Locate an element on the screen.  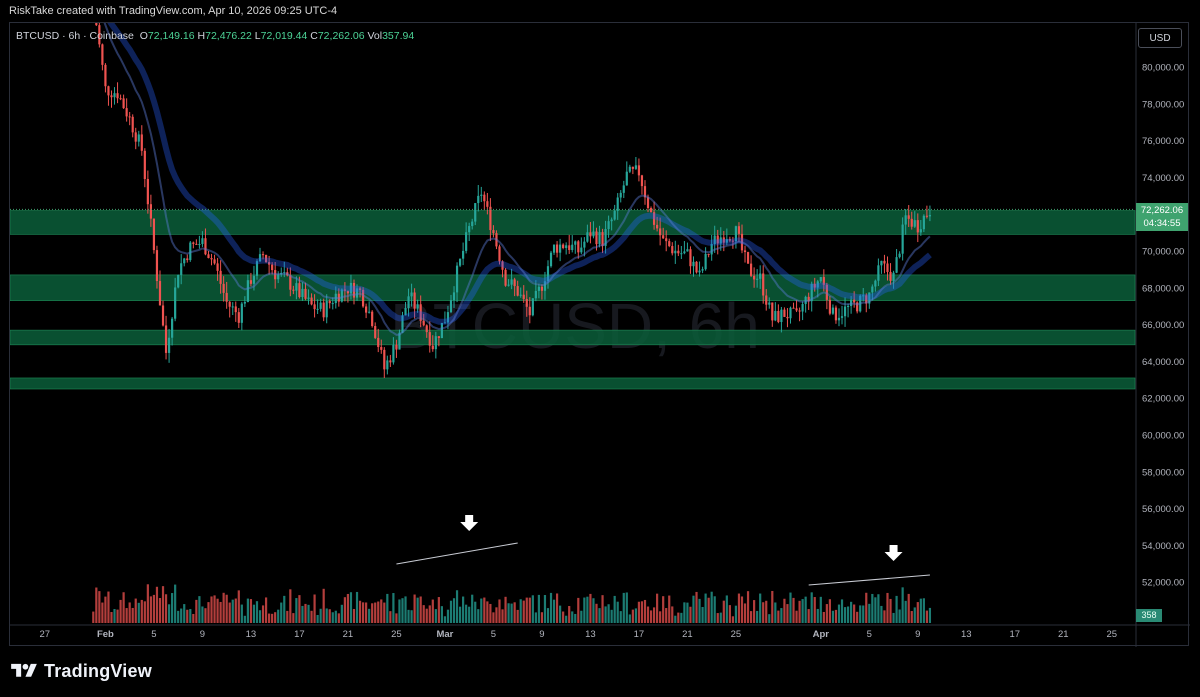
footer-branding: TradingView is located at coordinates (81, 671).